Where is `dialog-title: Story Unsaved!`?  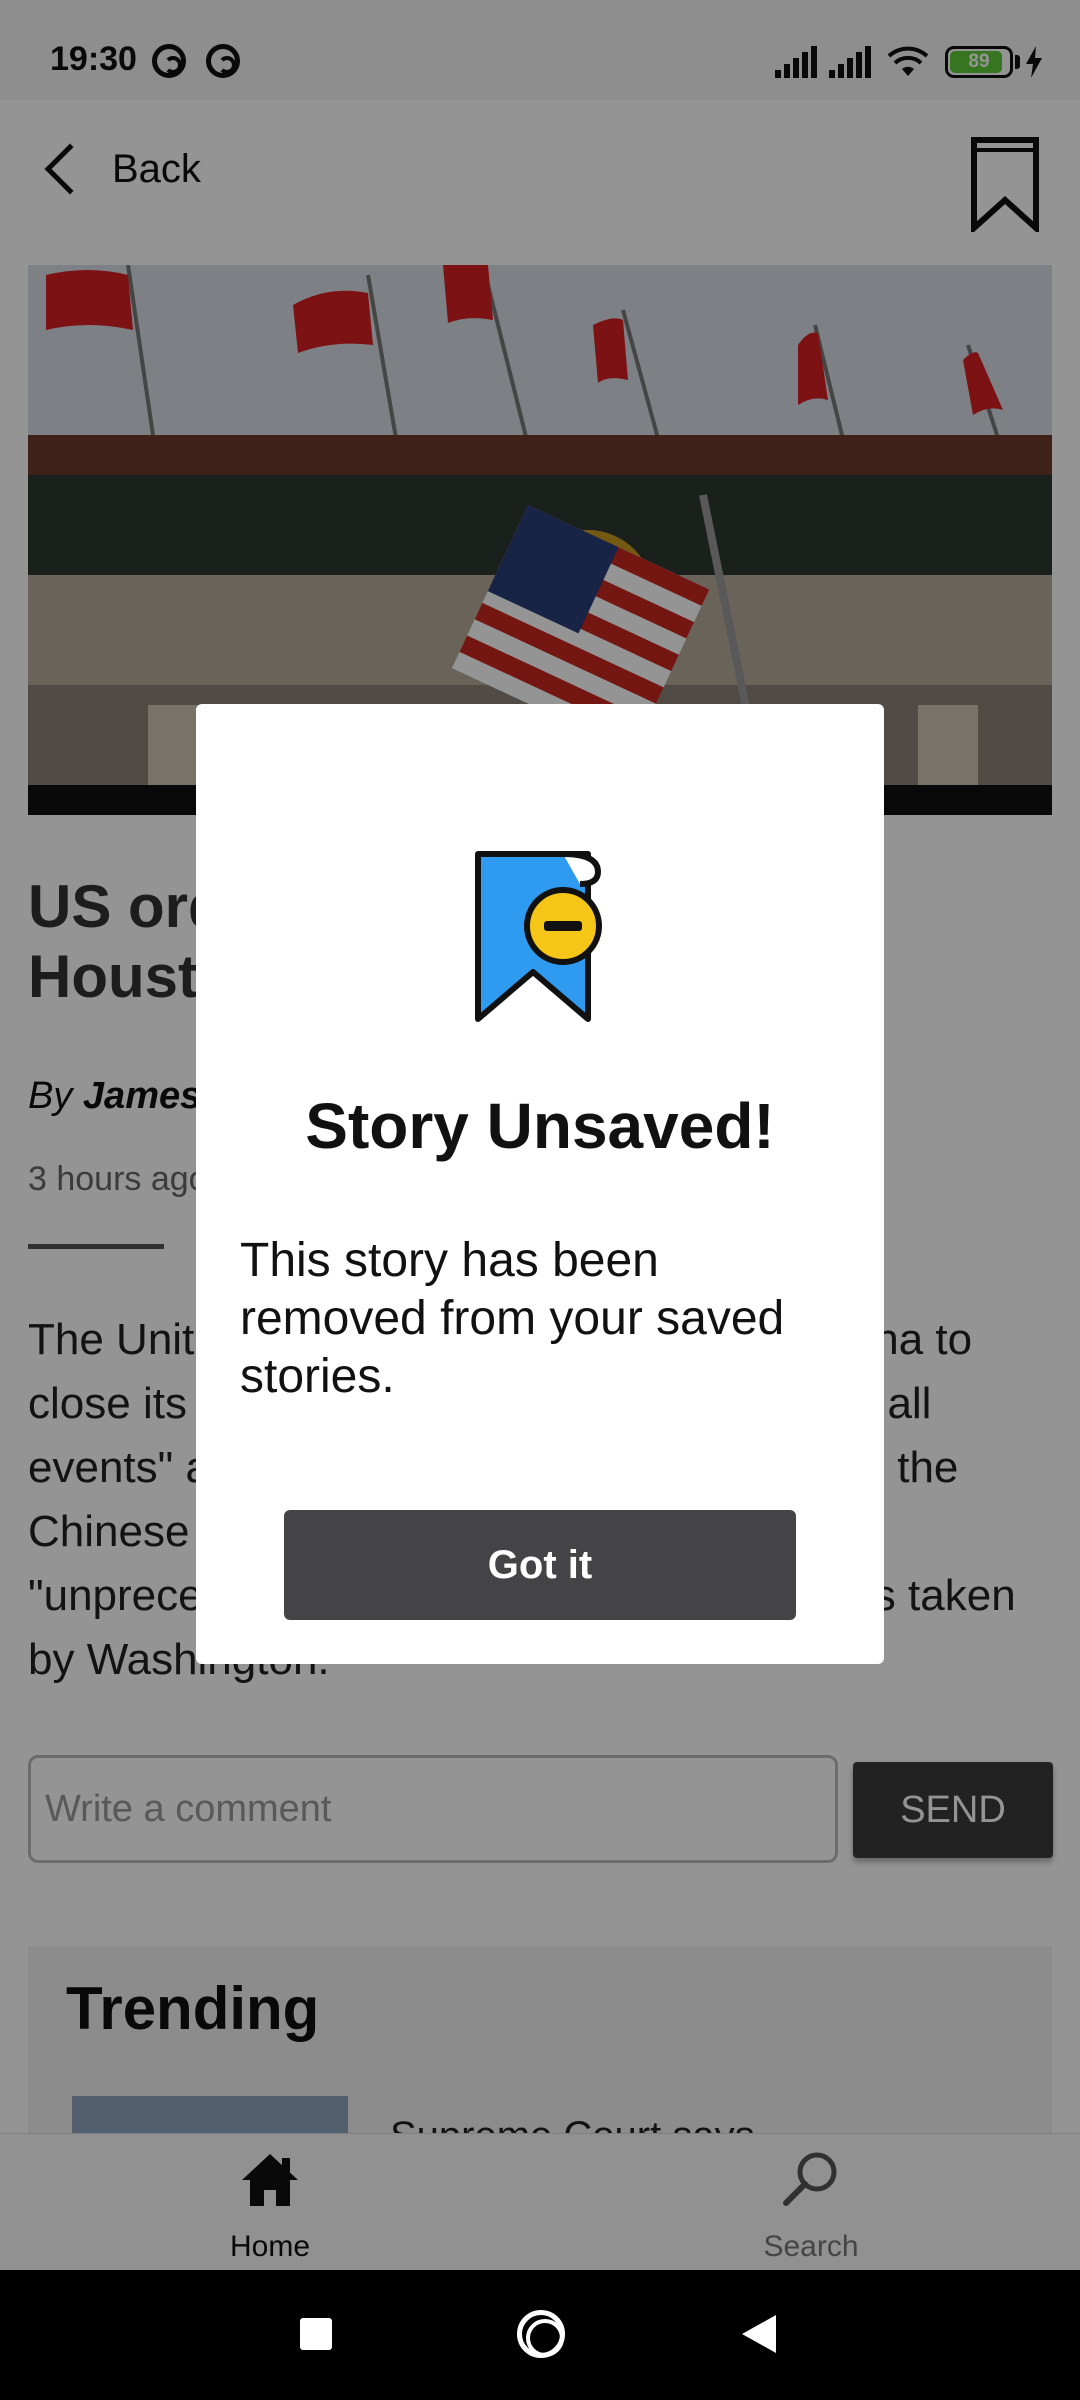 dialog-title: Story Unsaved! is located at coordinates (540, 1126).